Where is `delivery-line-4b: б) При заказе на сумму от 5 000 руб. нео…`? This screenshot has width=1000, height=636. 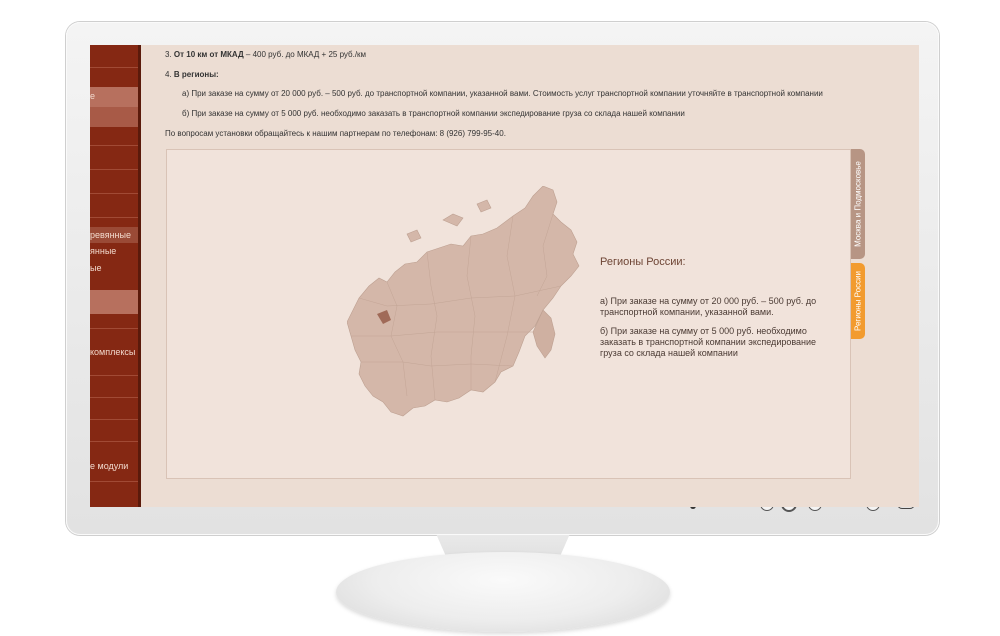
delivery-line-4b: б) При заказе на сумму от 5 000 руб. нео… is located at coordinates (433, 113).